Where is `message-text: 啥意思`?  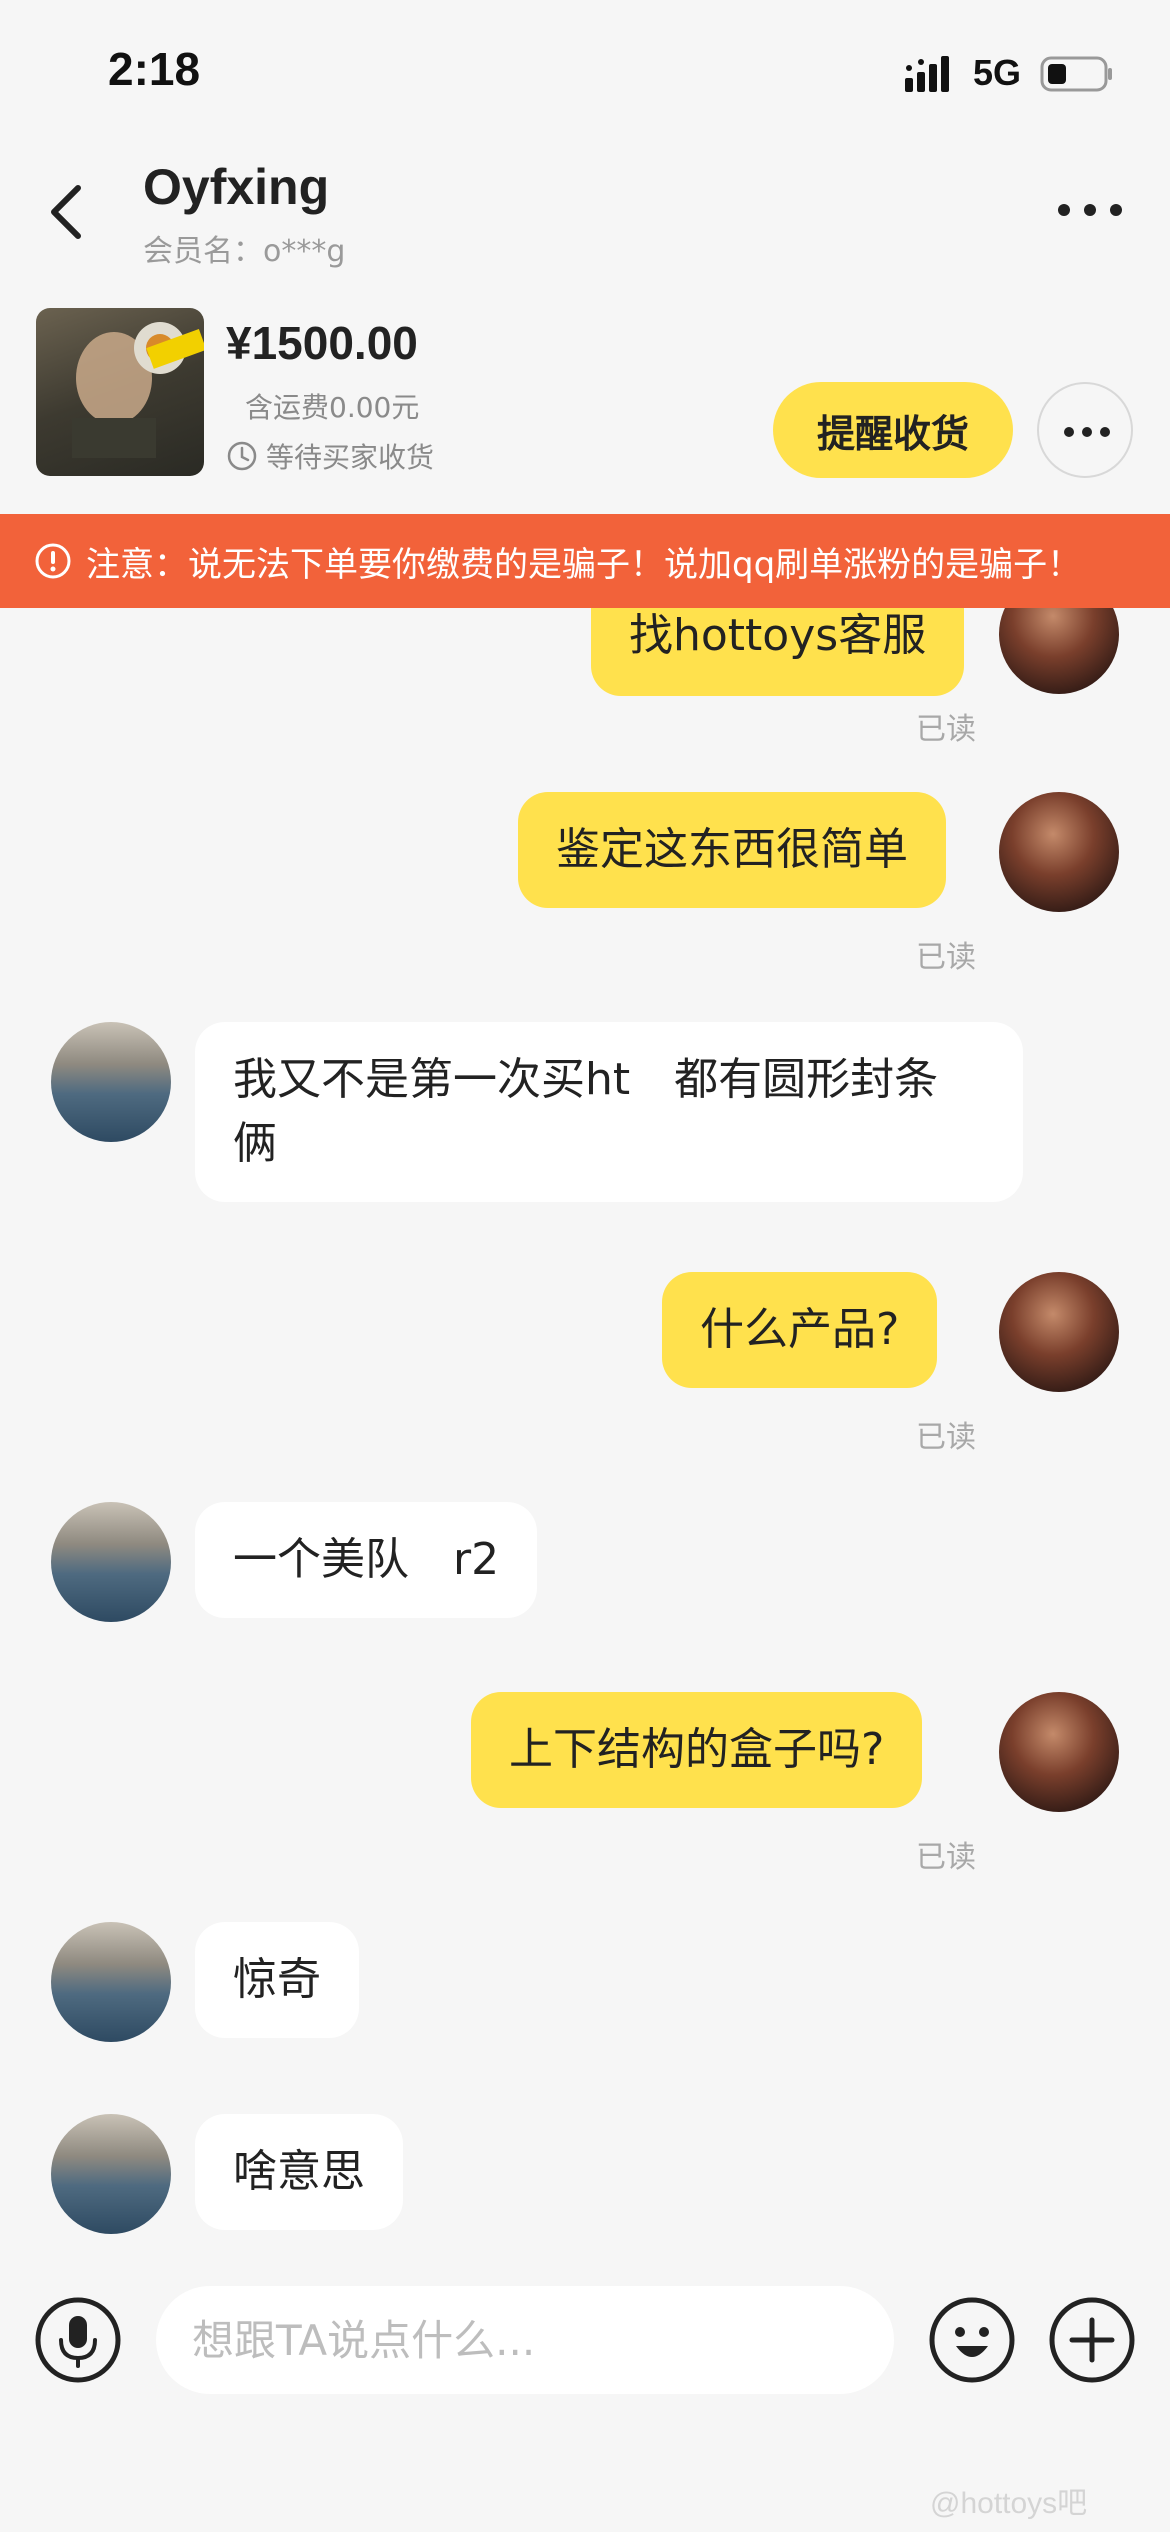 message-text: 啥意思 is located at coordinates (299, 2171).